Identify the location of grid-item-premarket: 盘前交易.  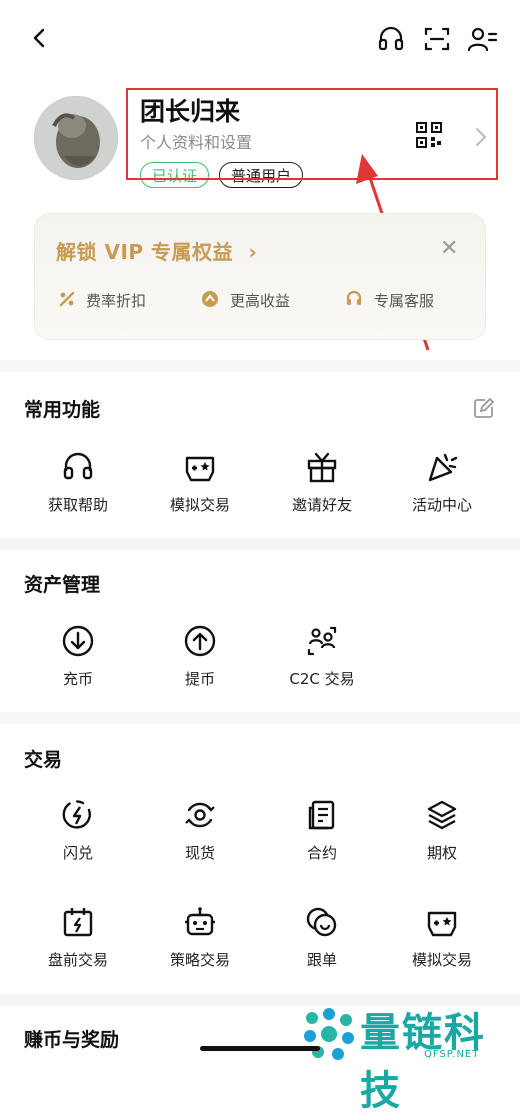
(78, 937).